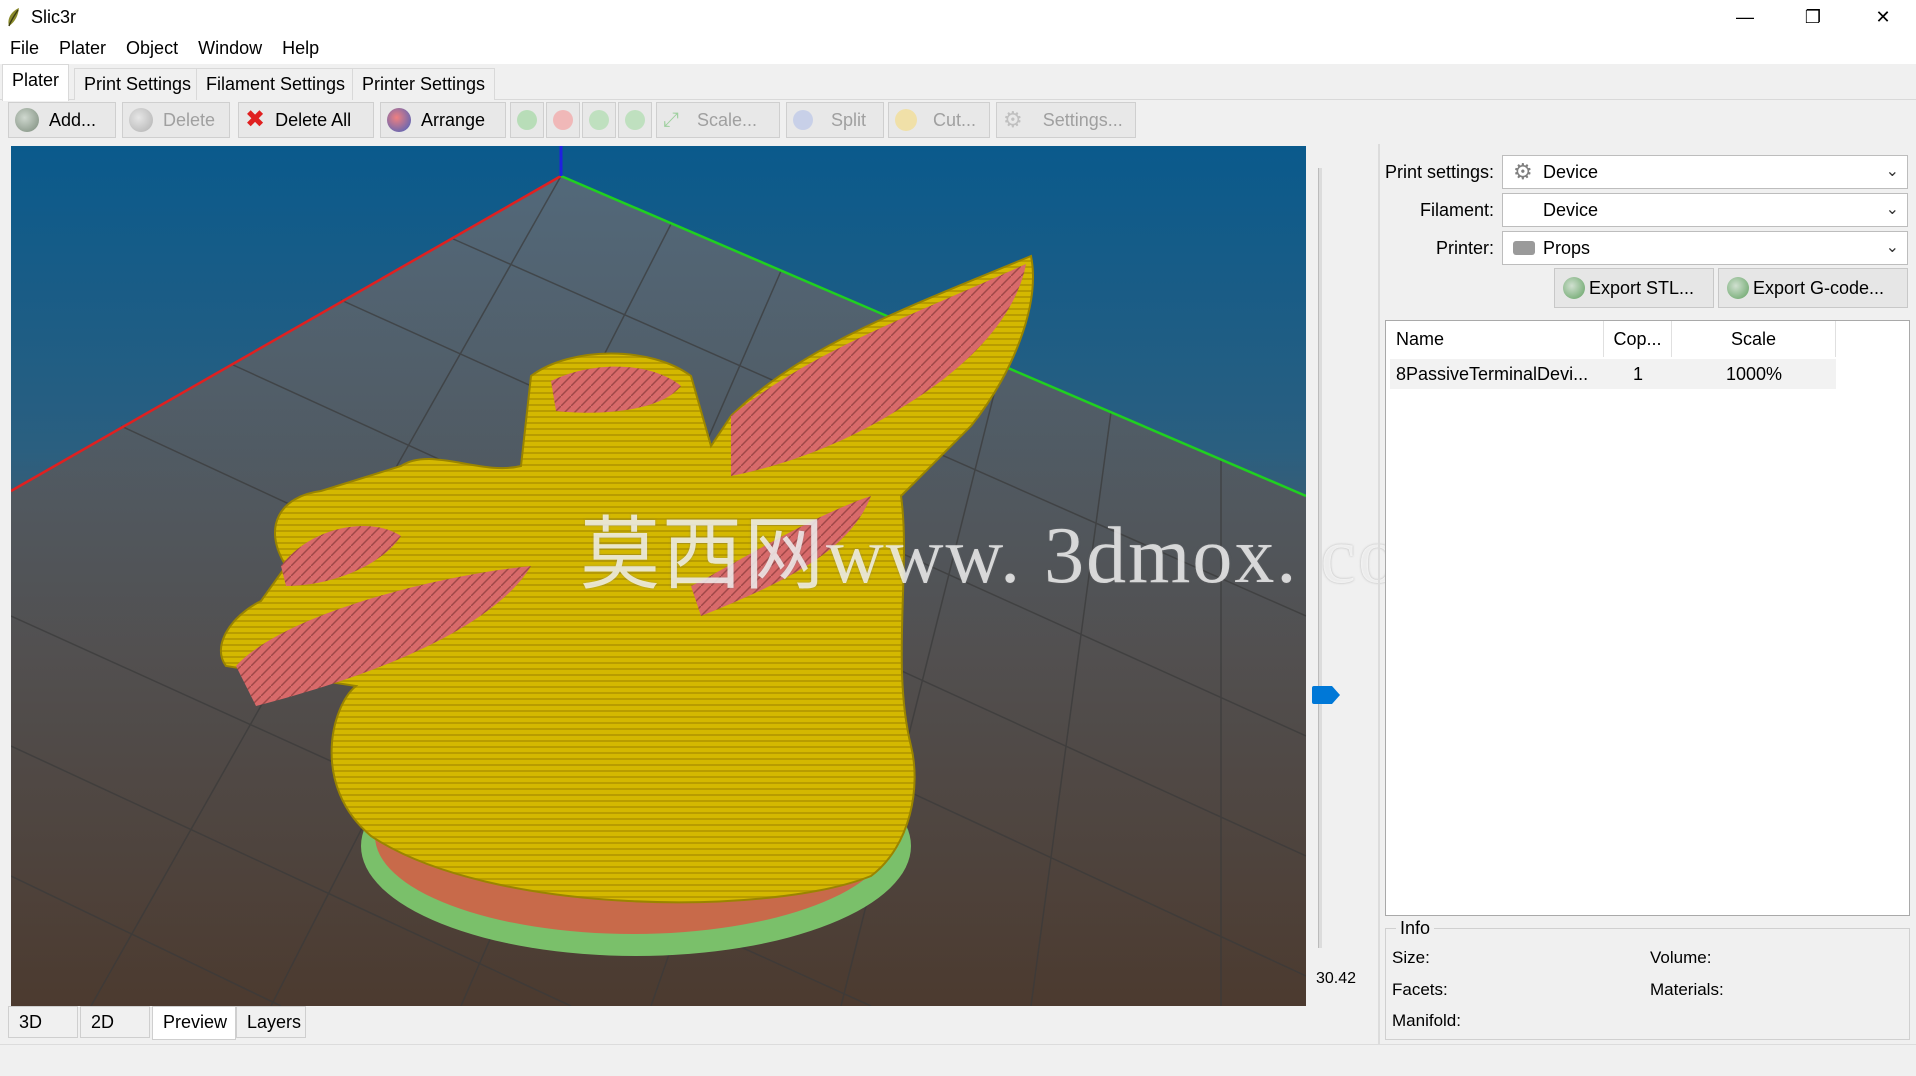 Image resolution: width=1916 pixels, height=1076 pixels. What do you see at coordinates (1426, 1020) in the screenshot?
I see `info-manifold-label: Manifold:` at bounding box center [1426, 1020].